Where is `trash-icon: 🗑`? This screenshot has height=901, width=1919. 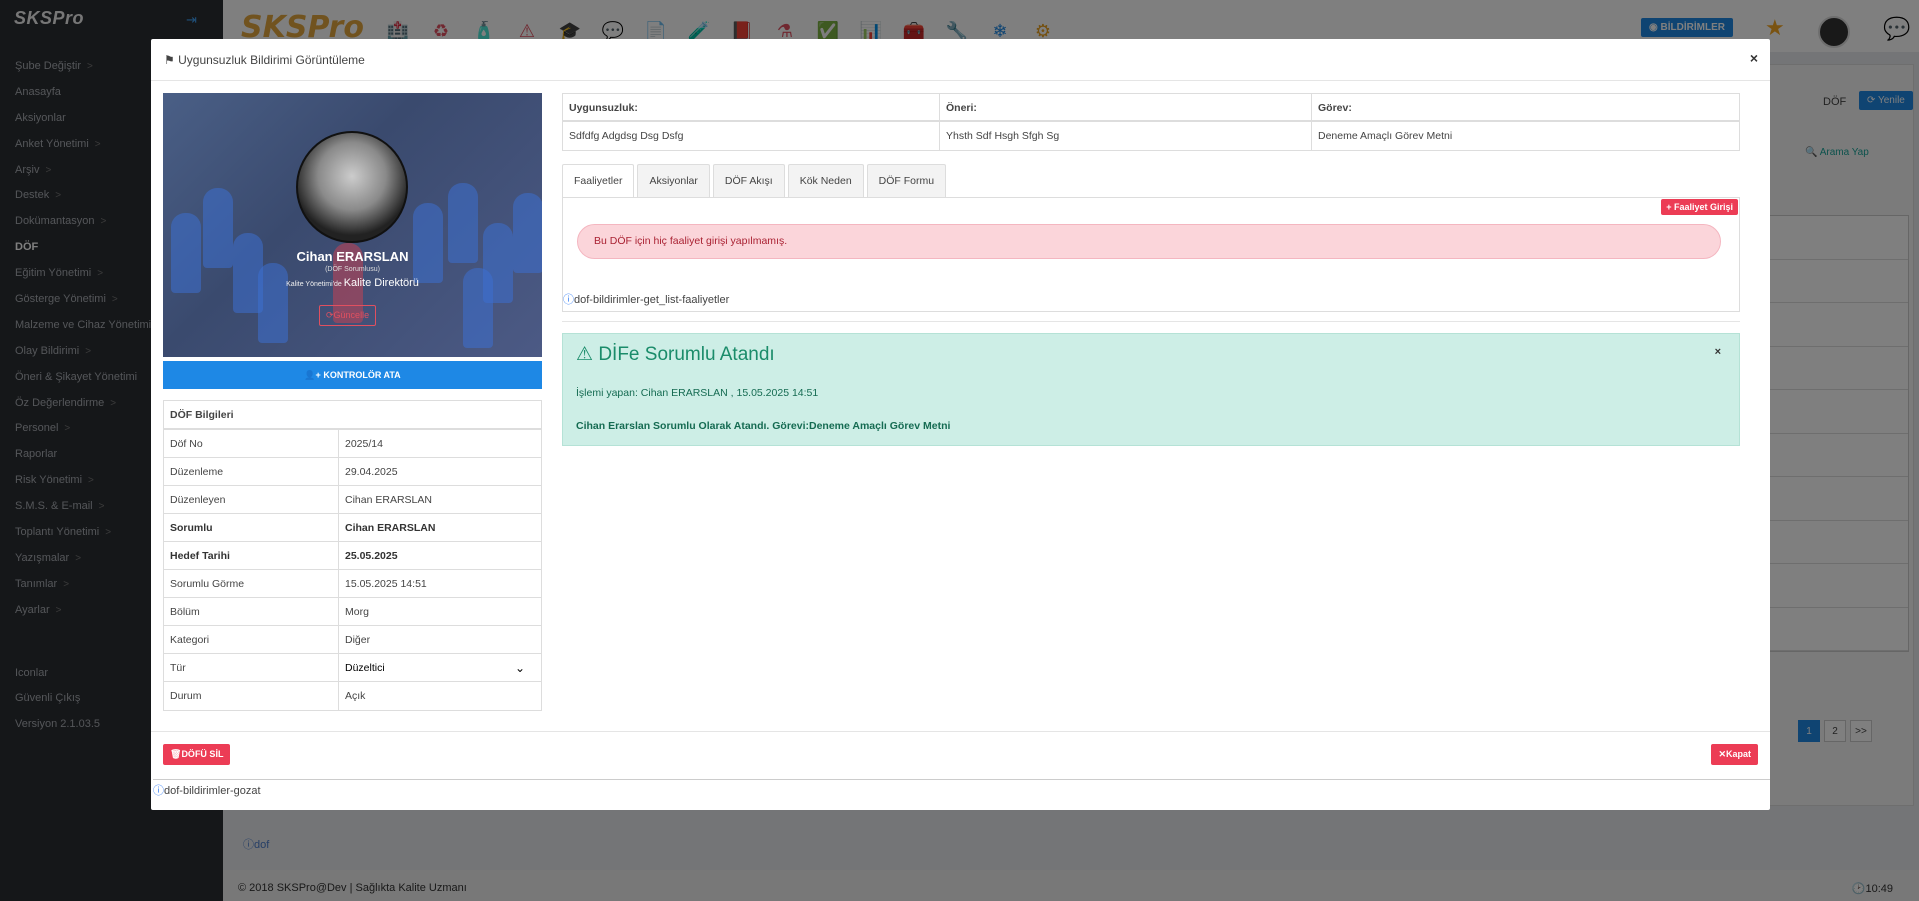
trash-icon: 🗑 is located at coordinates (176, 754).